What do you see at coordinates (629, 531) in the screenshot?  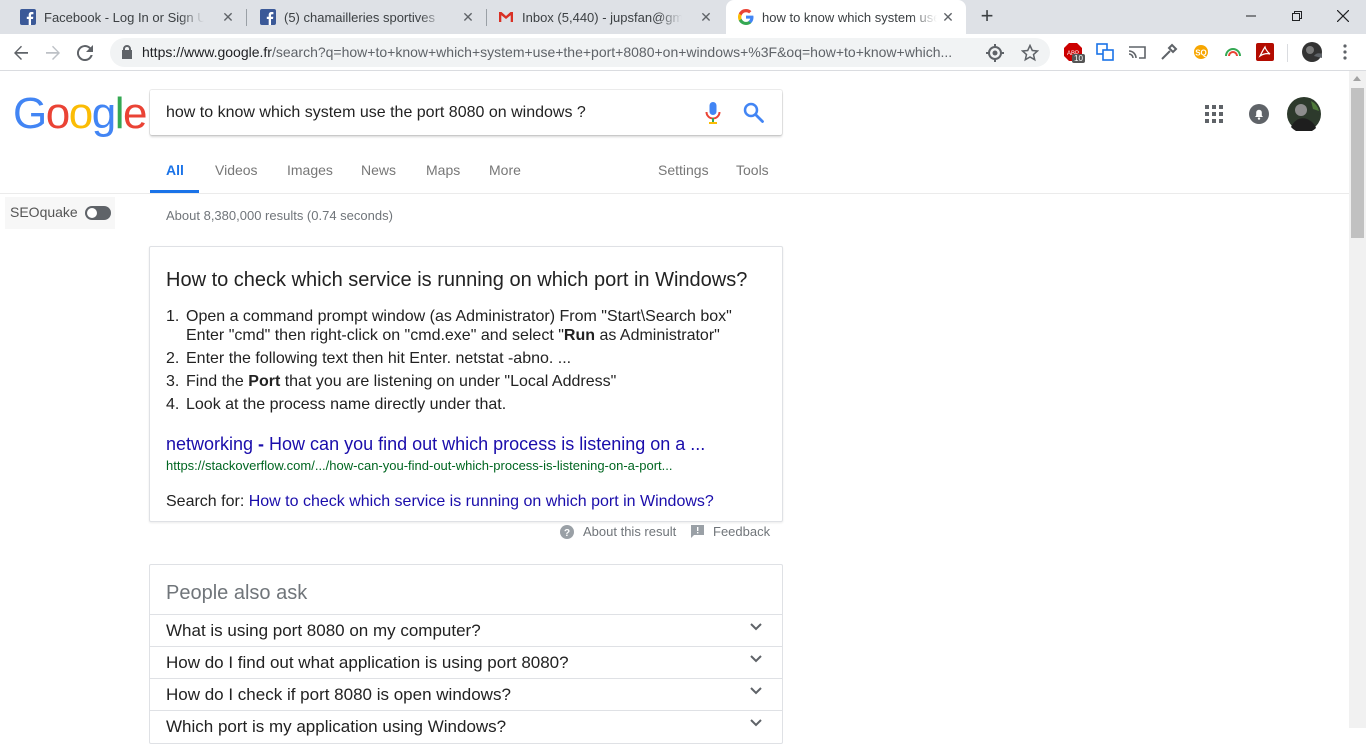 I see `about-result-label: About this result` at bounding box center [629, 531].